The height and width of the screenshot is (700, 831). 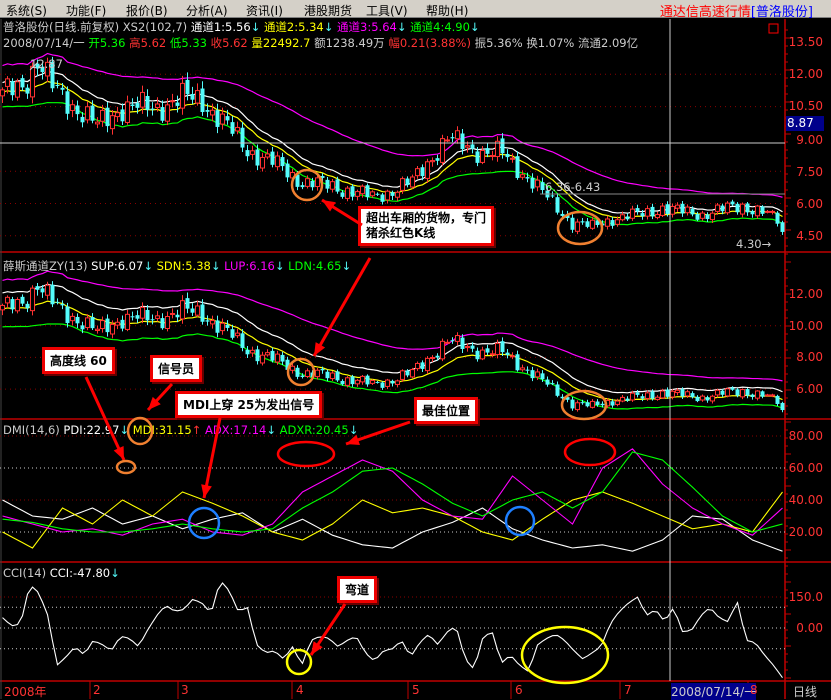 I want to click on cci-header: CCI(14) CCI:-47.80↓, so click(x=61, y=573).